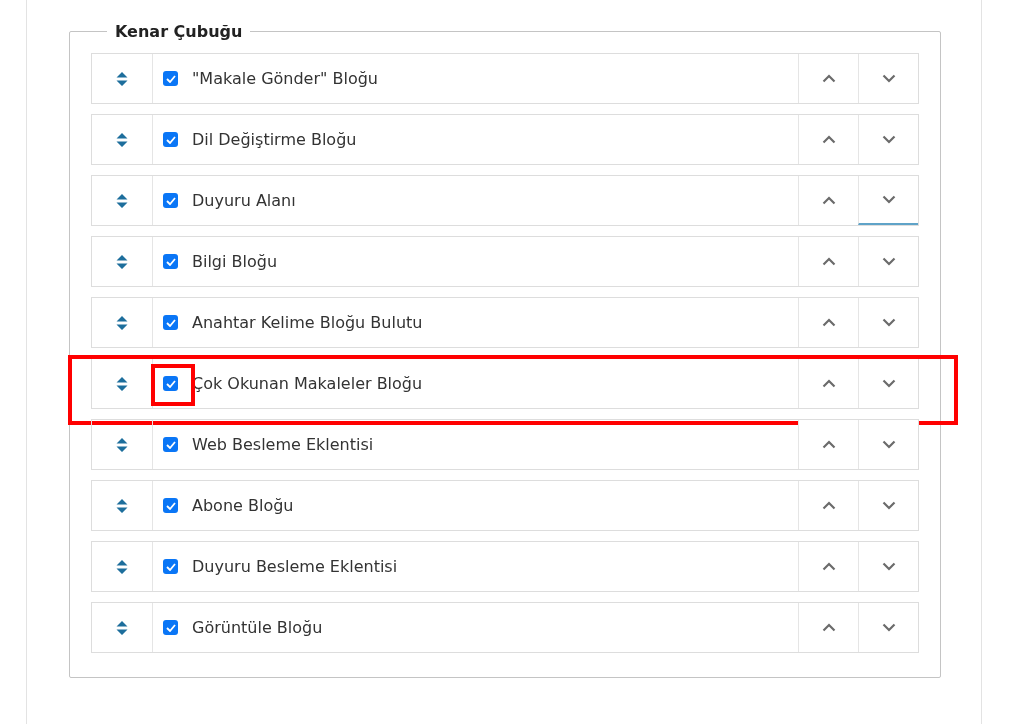 Image resolution: width=1012 pixels, height=724 pixels. I want to click on block-label: "Makale Gönder" Bloğu, so click(285, 78).